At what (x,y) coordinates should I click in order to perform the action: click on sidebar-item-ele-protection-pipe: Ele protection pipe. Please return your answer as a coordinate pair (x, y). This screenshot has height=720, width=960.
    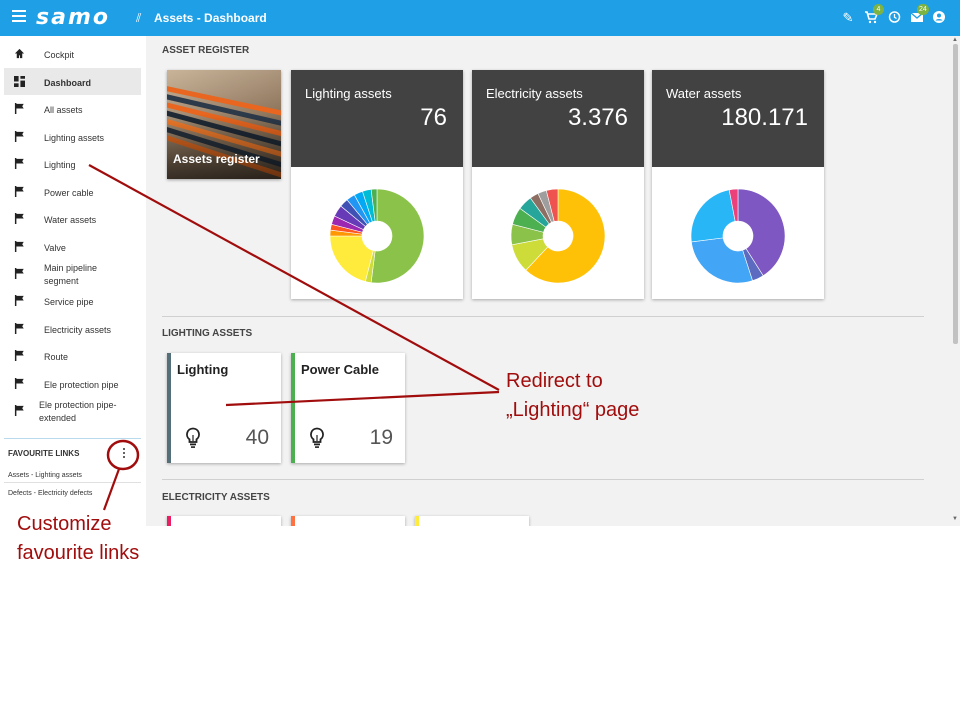
    Looking at the image, I should click on (72, 383).